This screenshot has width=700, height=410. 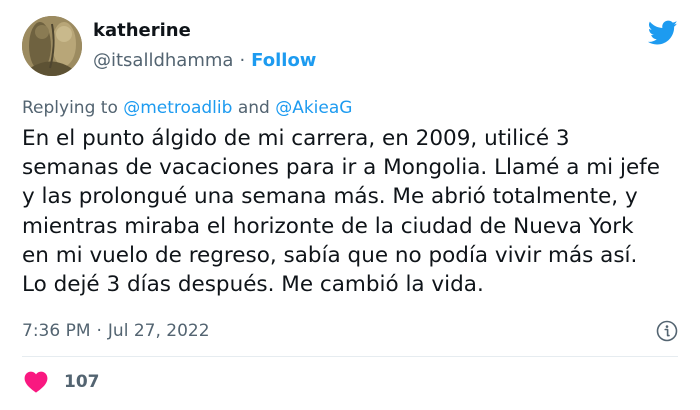 I want to click on author-block: katherine @itsalldhamma · Follow, so click(x=204, y=46).